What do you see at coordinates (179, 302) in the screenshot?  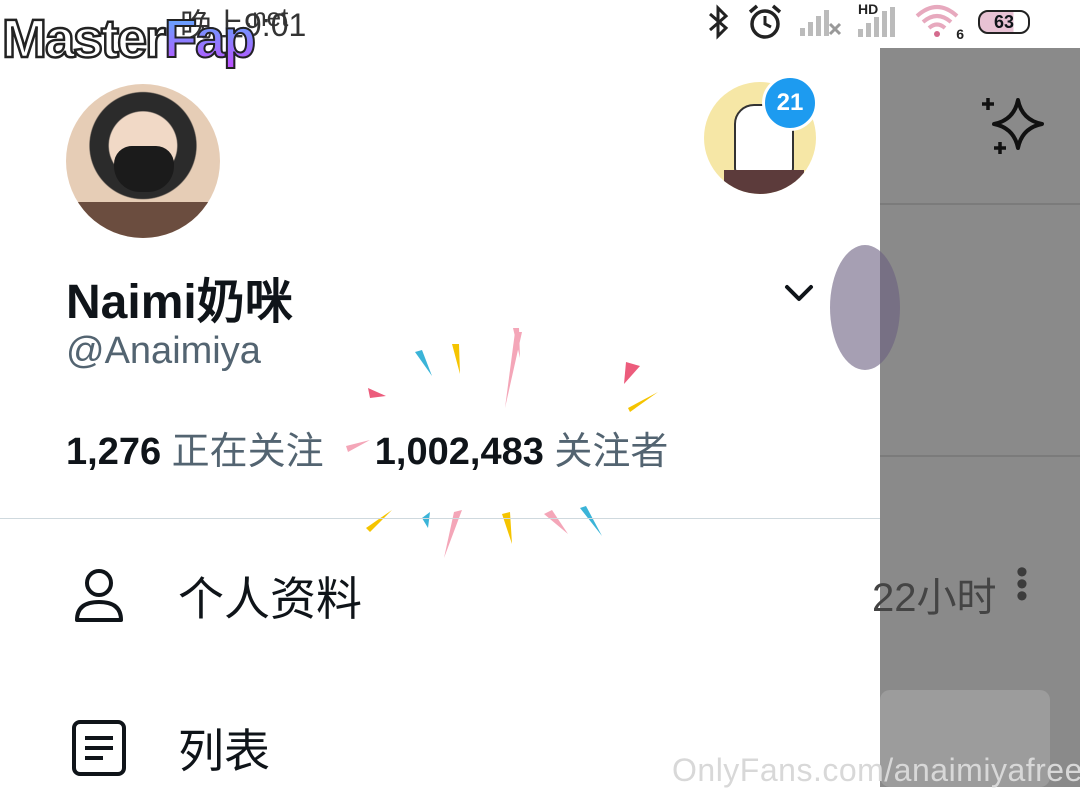 I see `display-name: Naimi奶咪` at bounding box center [179, 302].